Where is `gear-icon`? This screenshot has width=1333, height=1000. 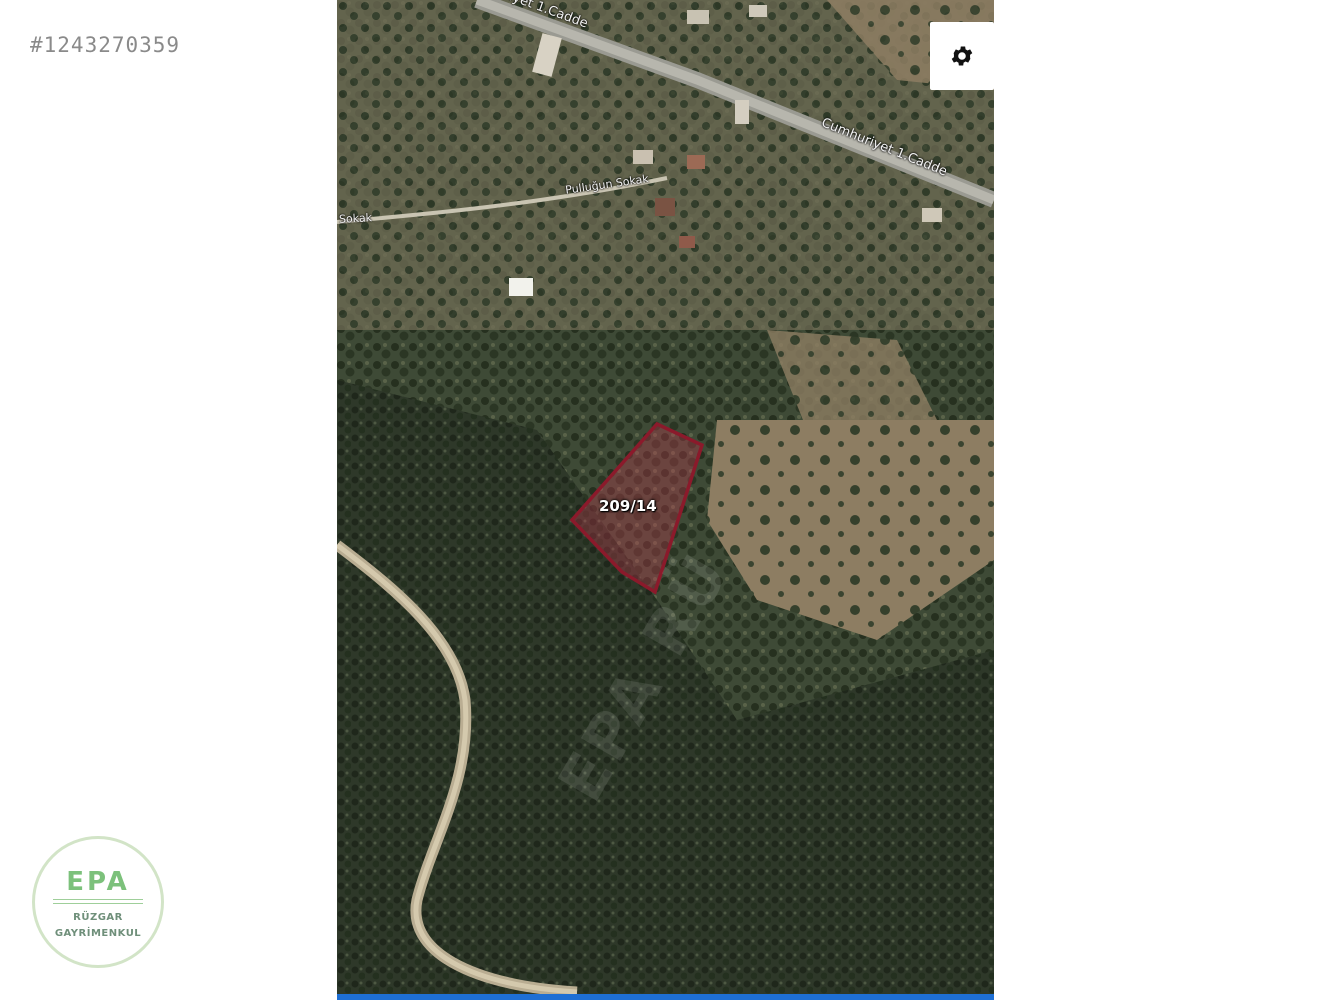 gear-icon is located at coordinates (962, 56).